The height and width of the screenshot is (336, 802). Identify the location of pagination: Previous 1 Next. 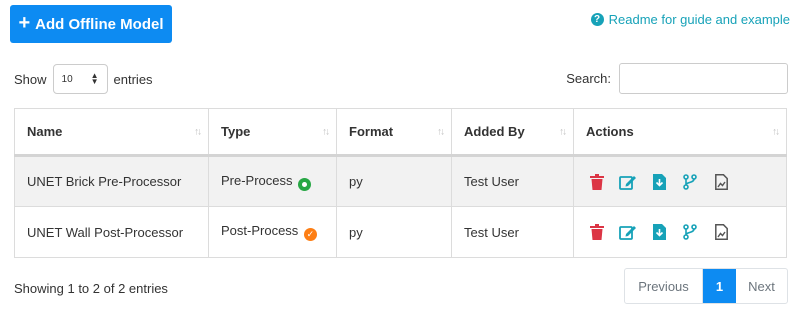
(706, 286).